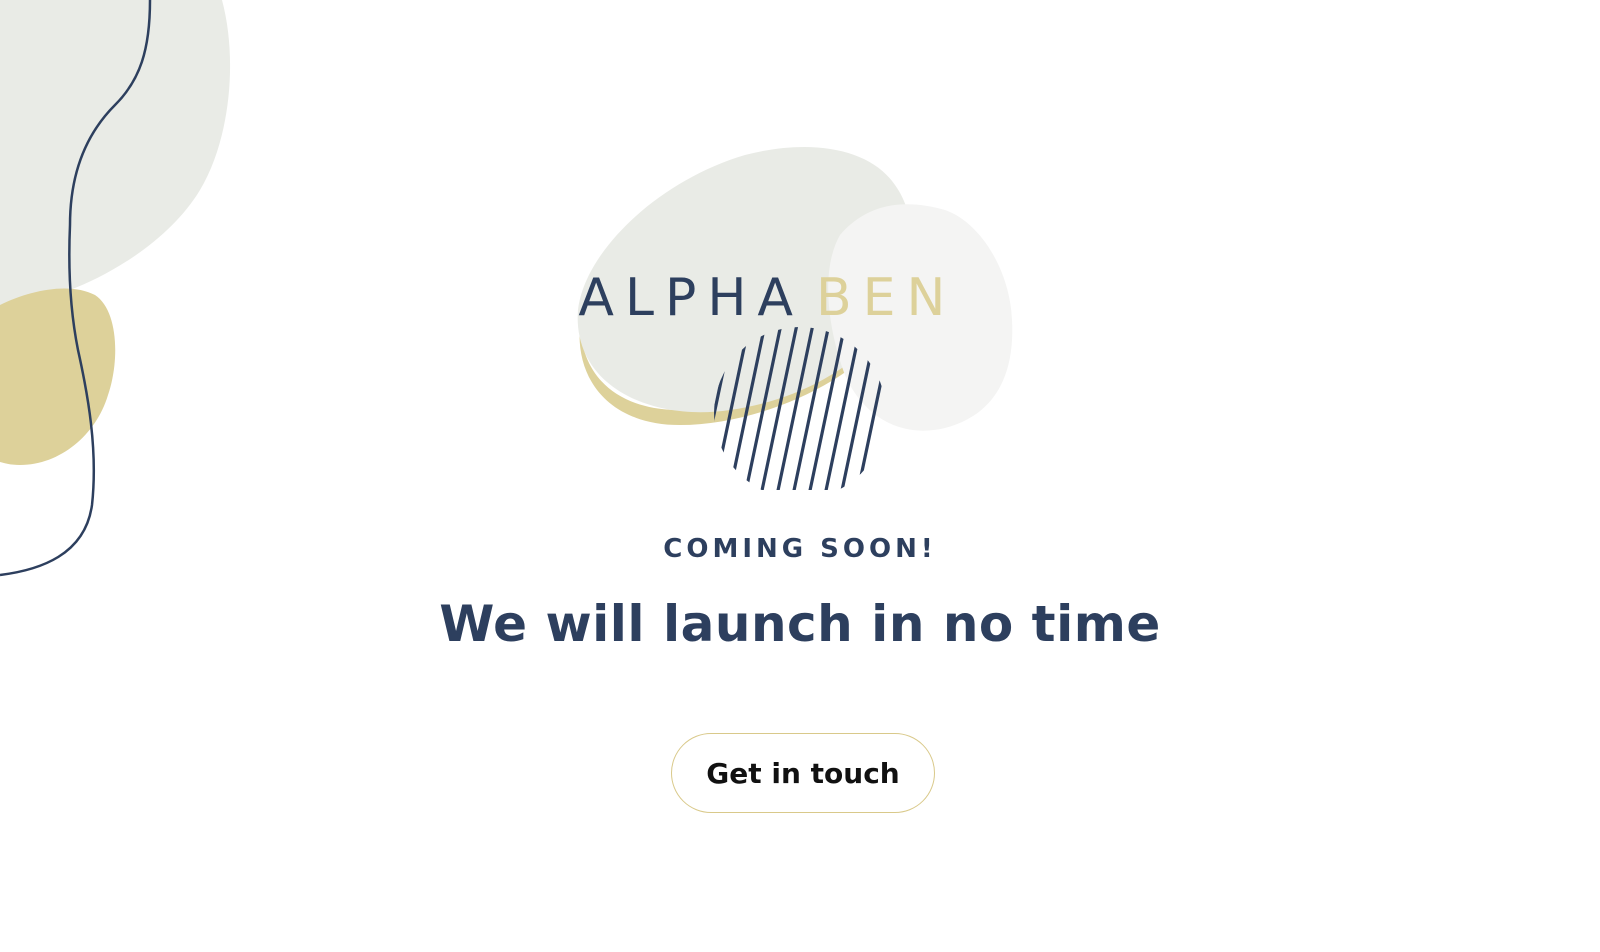  What do you see at coordinates (803, 773) in the screenshot?
I see `get-in-touch-button: Get in touch` at bounding box center [803, 773].